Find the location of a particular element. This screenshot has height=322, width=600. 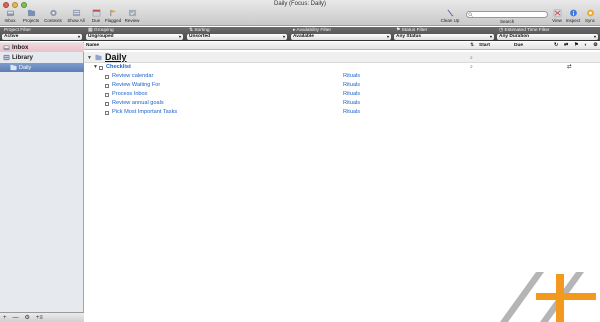

availability-filter: ▸ Availability Filter Available ▾ is located at coordinates (341, 34).